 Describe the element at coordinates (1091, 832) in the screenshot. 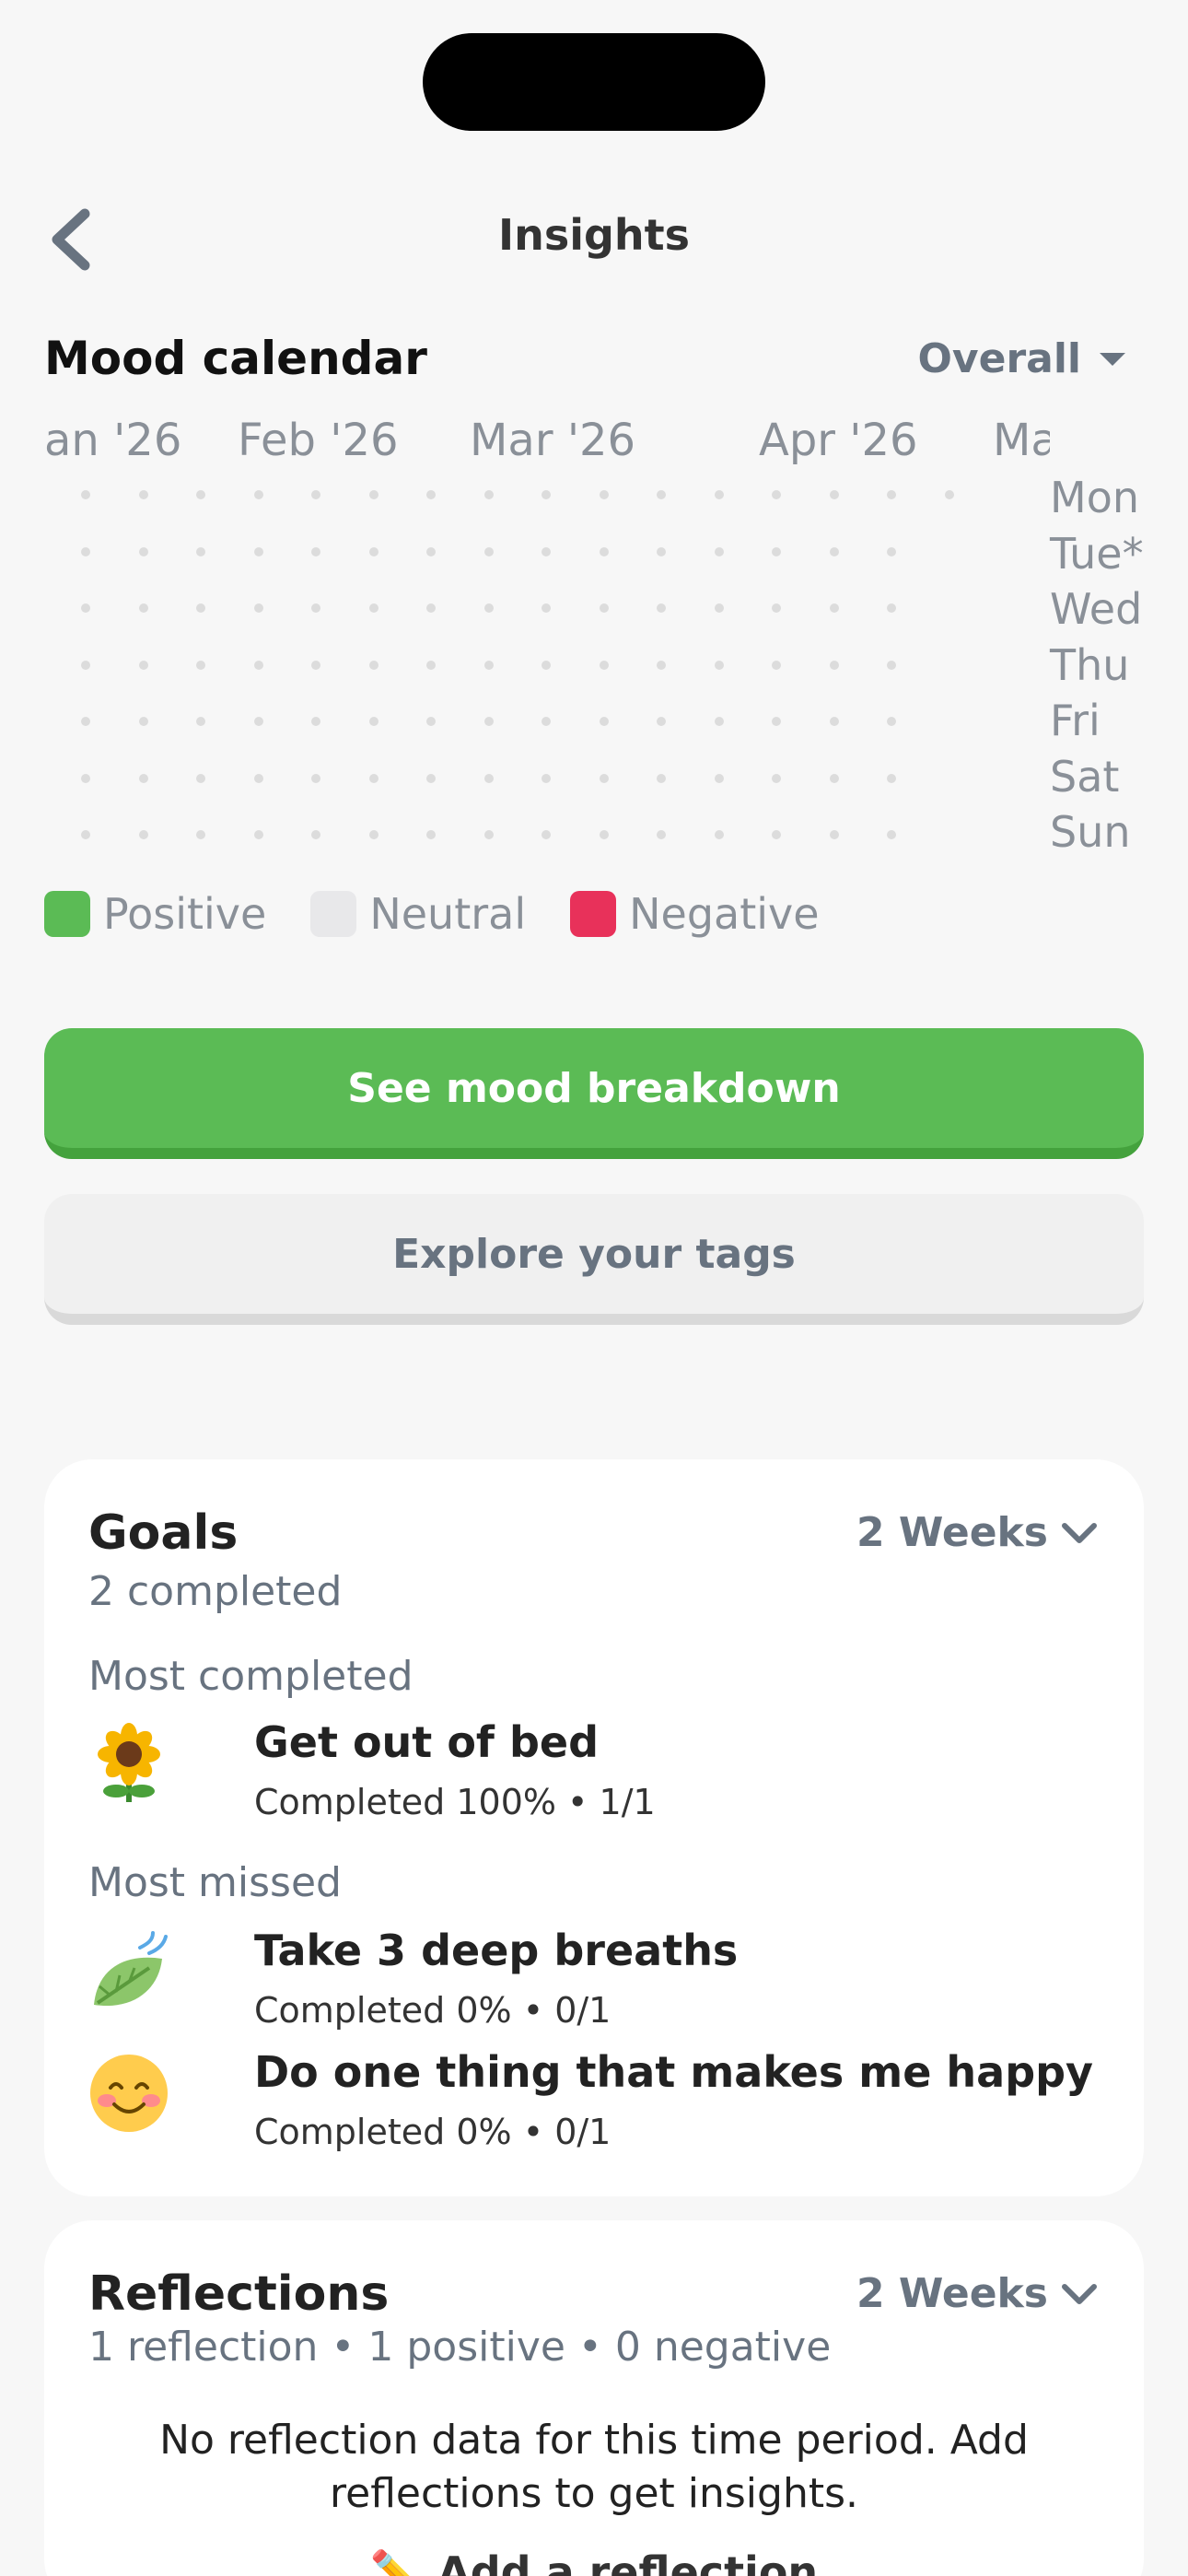

I see `weekday-label: Sun` at that location.